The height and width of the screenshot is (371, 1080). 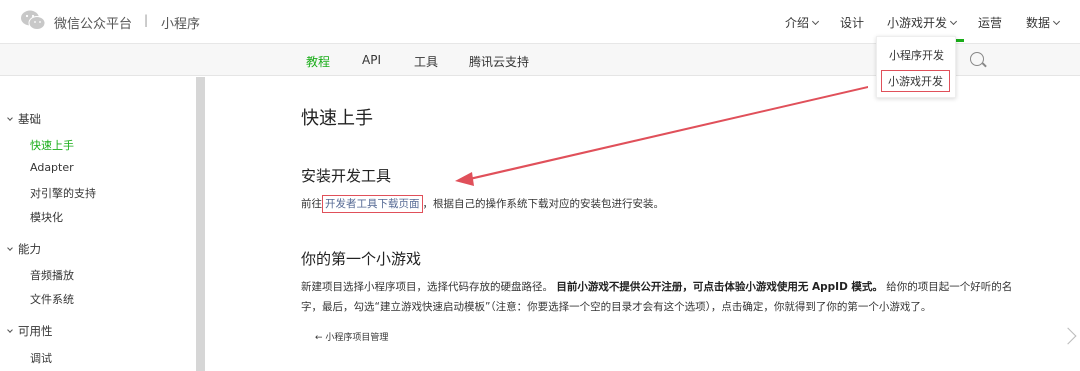 I want to click on sidebar-item-audio: 音频播放, so click(x=52, y=275).